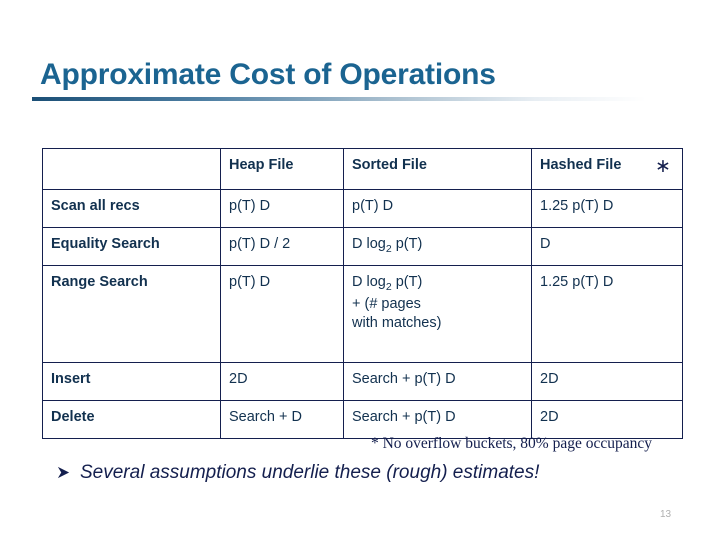 The width and height of the screenshot is (720, 540). What do you see at coordinates (663, 166) in the screenshot?
I see `asterisk-footnote-marker-icon: ∗` at bounding box center [663, 166].